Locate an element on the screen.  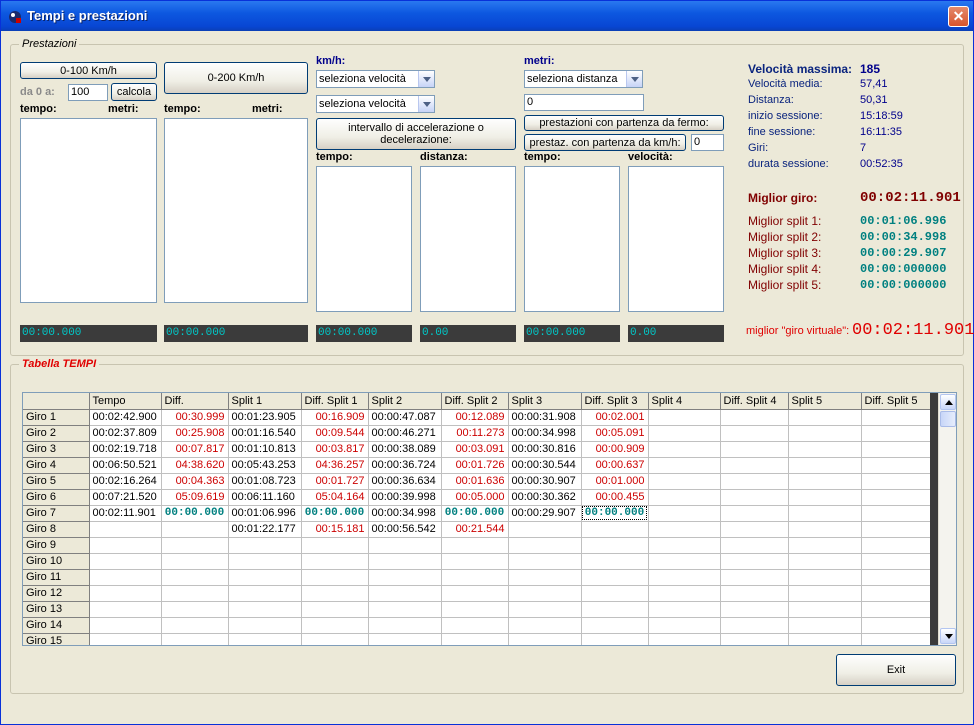
table-cell: 00:02:11.901 is located at coordinates (125, 513).